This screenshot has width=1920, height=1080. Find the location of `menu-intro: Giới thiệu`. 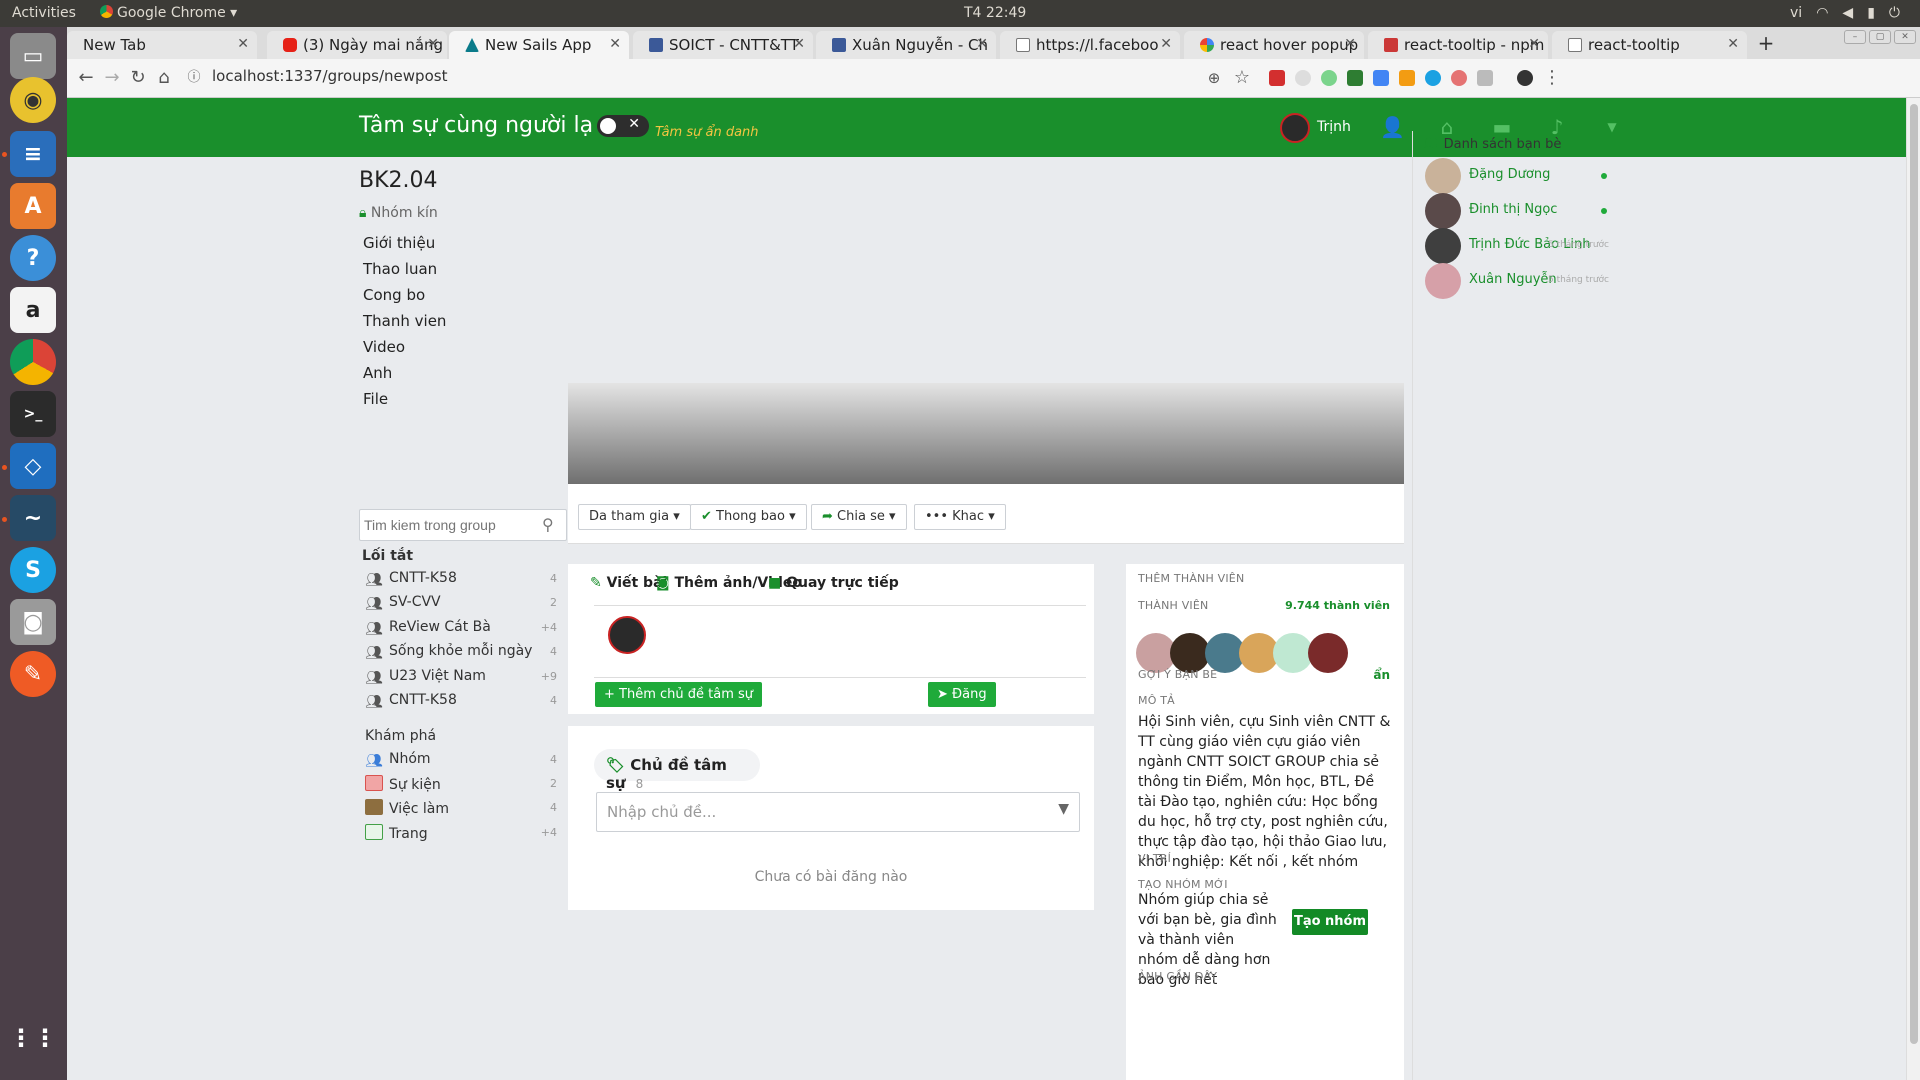

menu-intro: Giới thiệu is located at coordinates (399, 243).